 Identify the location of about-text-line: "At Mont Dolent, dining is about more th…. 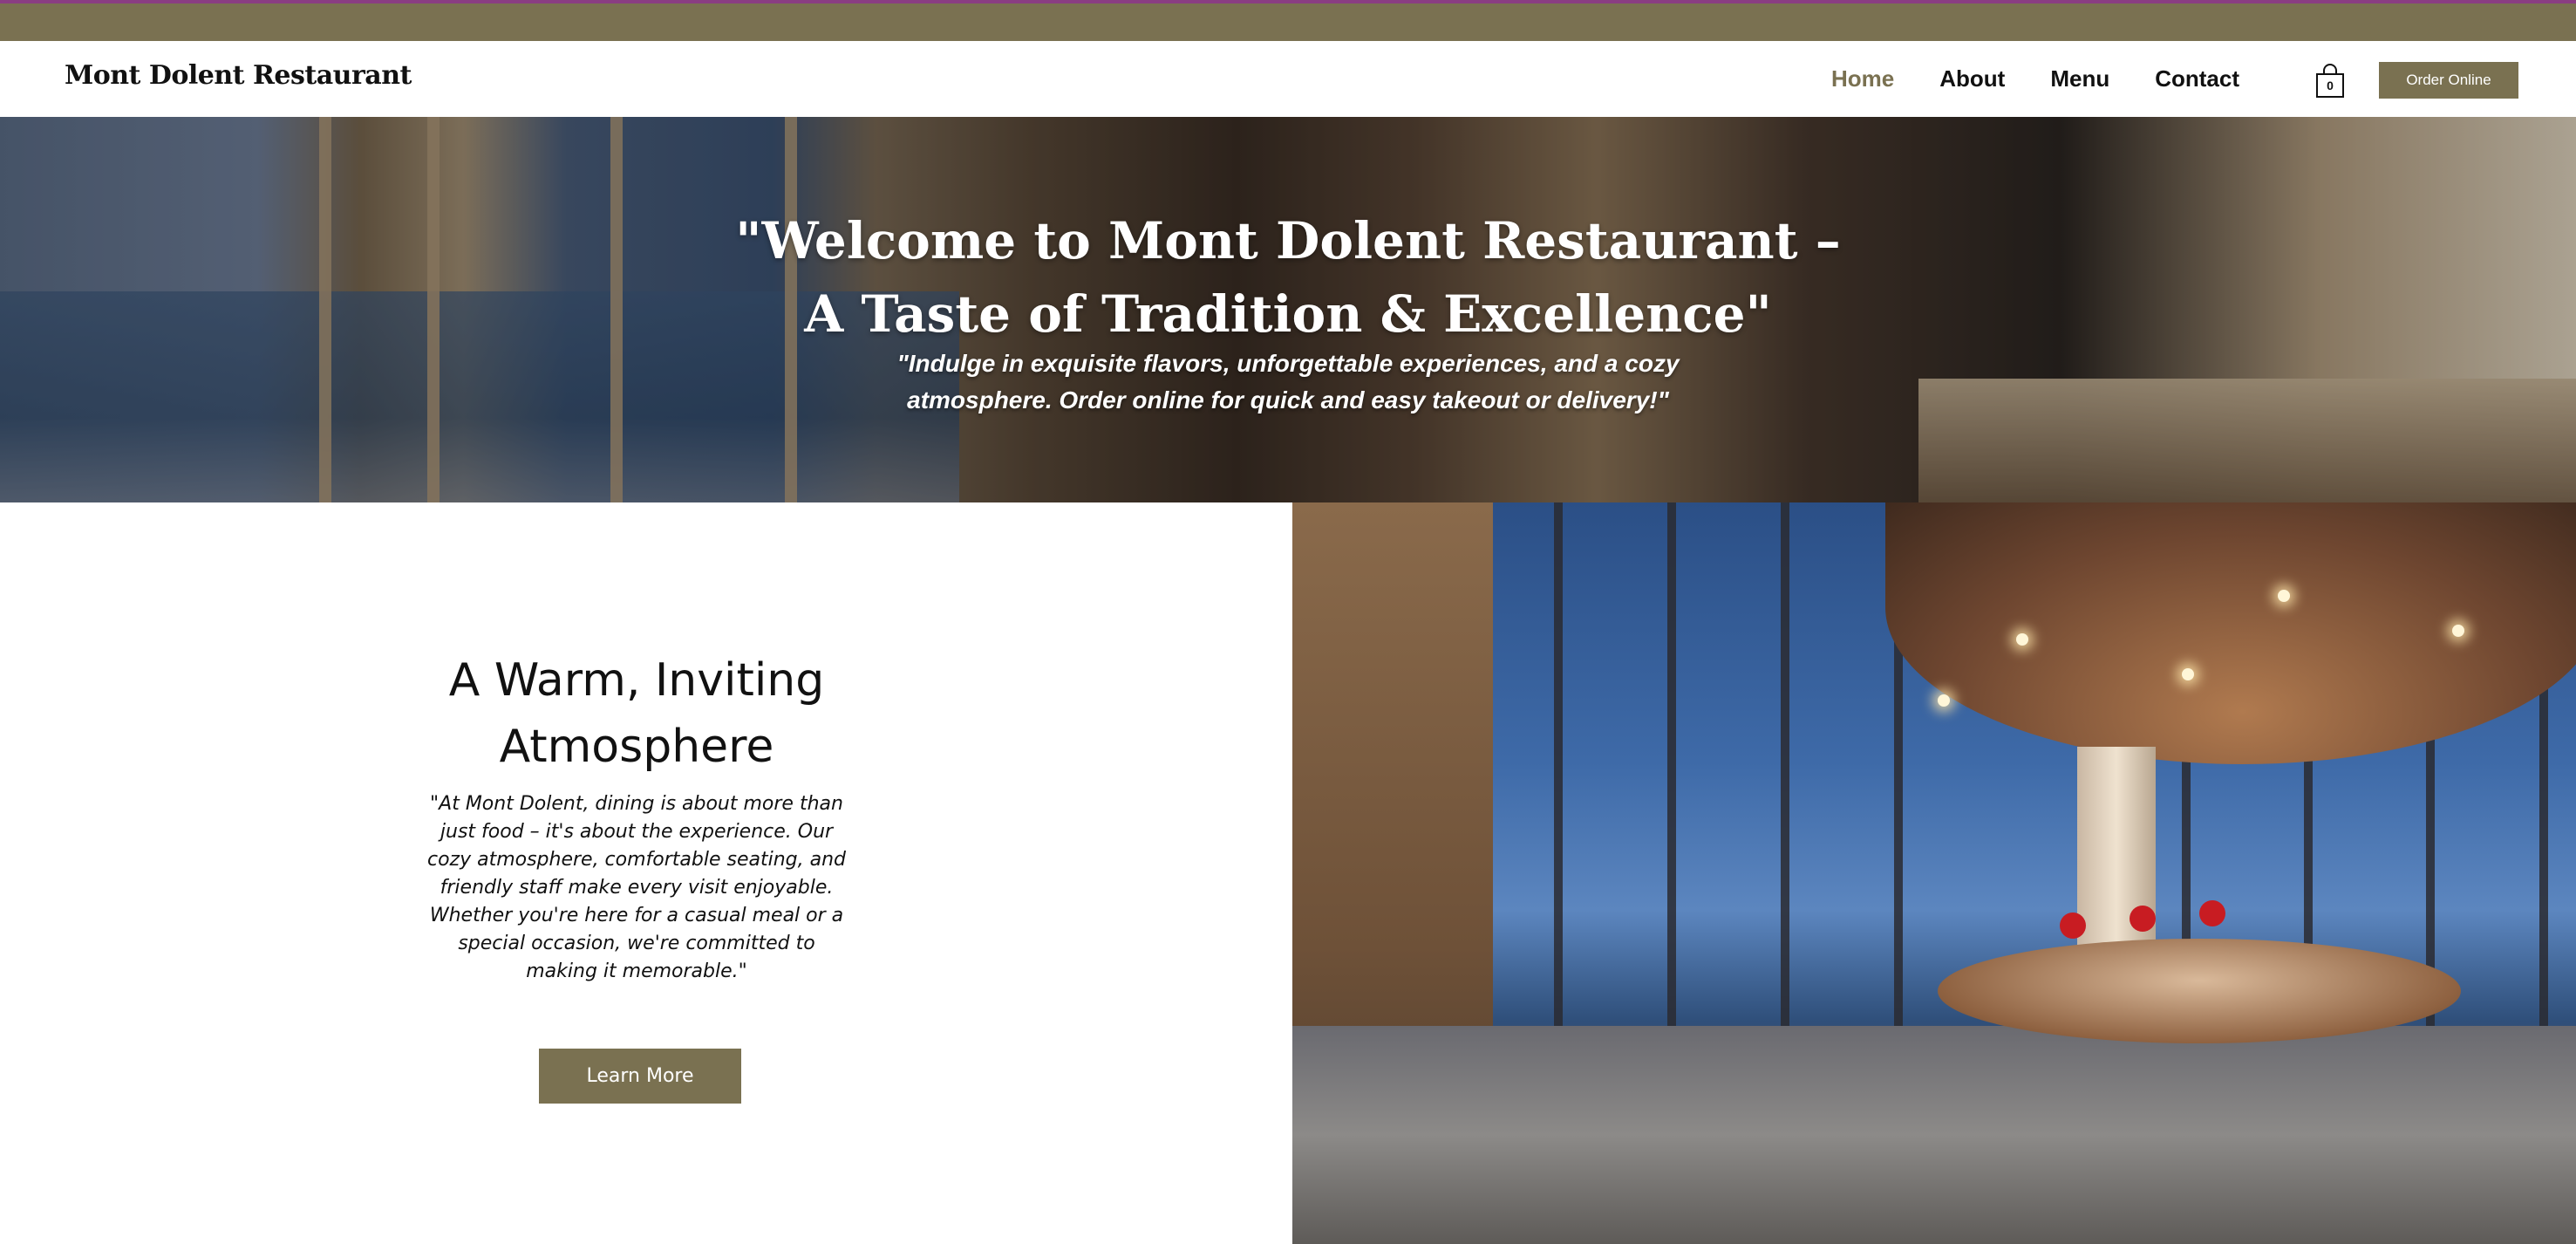
(637, 804).